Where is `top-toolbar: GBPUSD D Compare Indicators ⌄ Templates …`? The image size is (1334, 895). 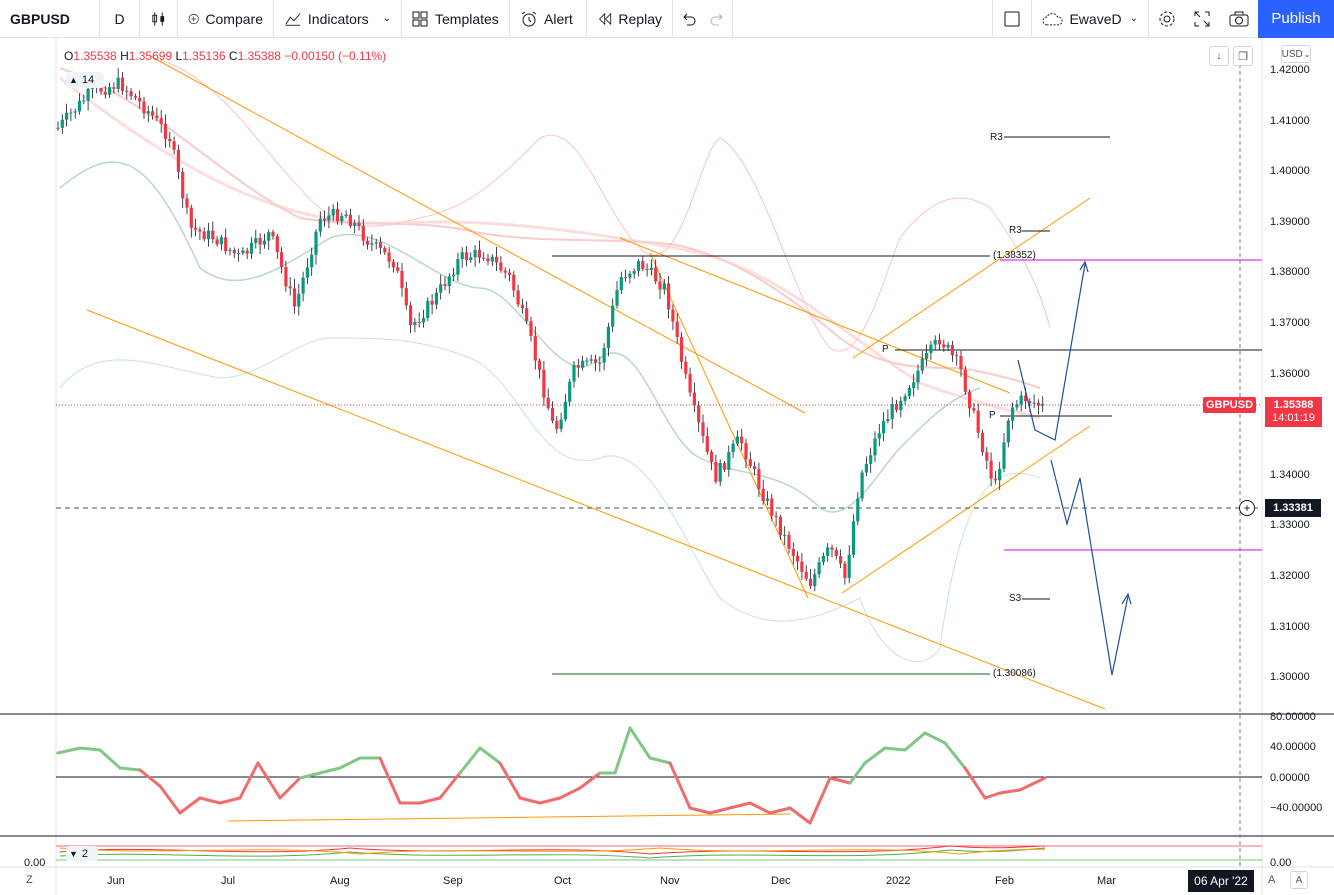
top-toolbar: GBPUSD D Compare Indicators ⌄ Templates … is located at coordinates (667, 19).